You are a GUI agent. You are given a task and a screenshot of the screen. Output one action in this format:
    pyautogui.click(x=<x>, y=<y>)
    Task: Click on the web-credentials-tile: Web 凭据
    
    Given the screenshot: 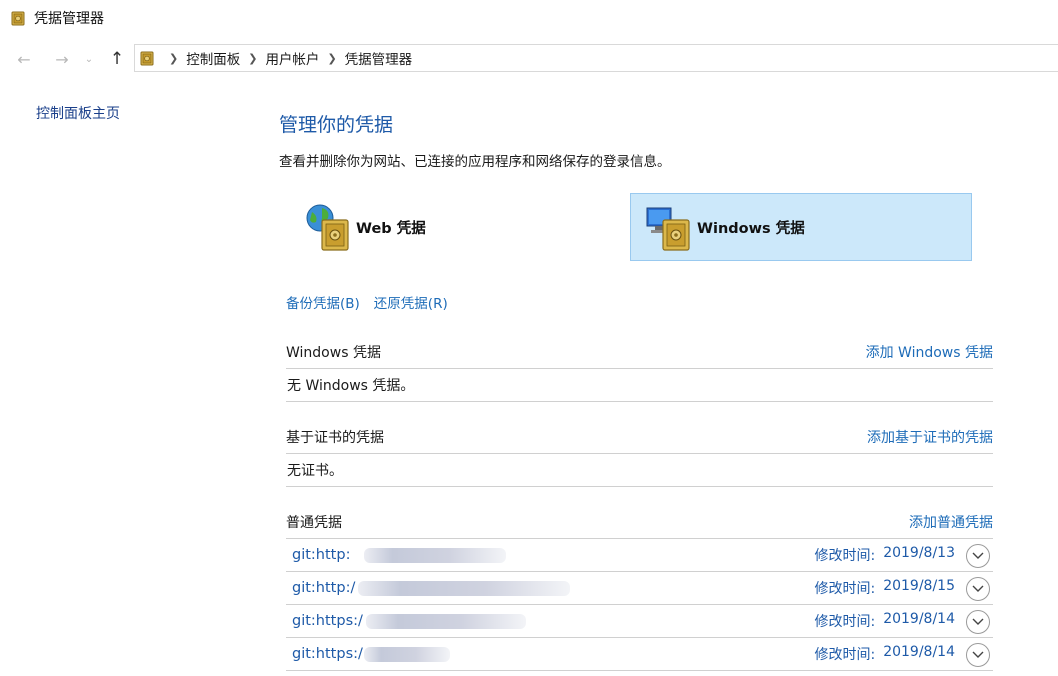 What is the action you would take?
    pyautogui.click(x=461, y=227)
    